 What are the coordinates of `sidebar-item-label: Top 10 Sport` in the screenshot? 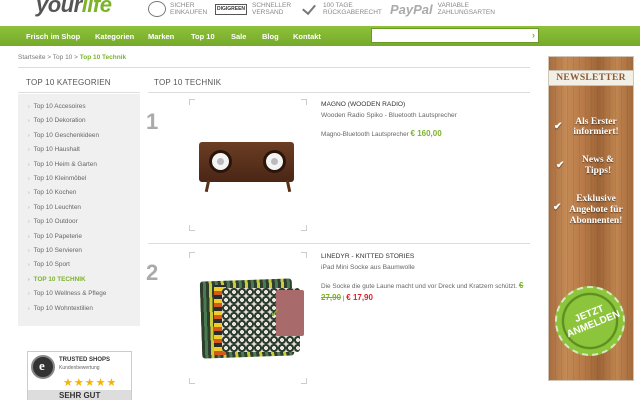 It's located at (51, 265).